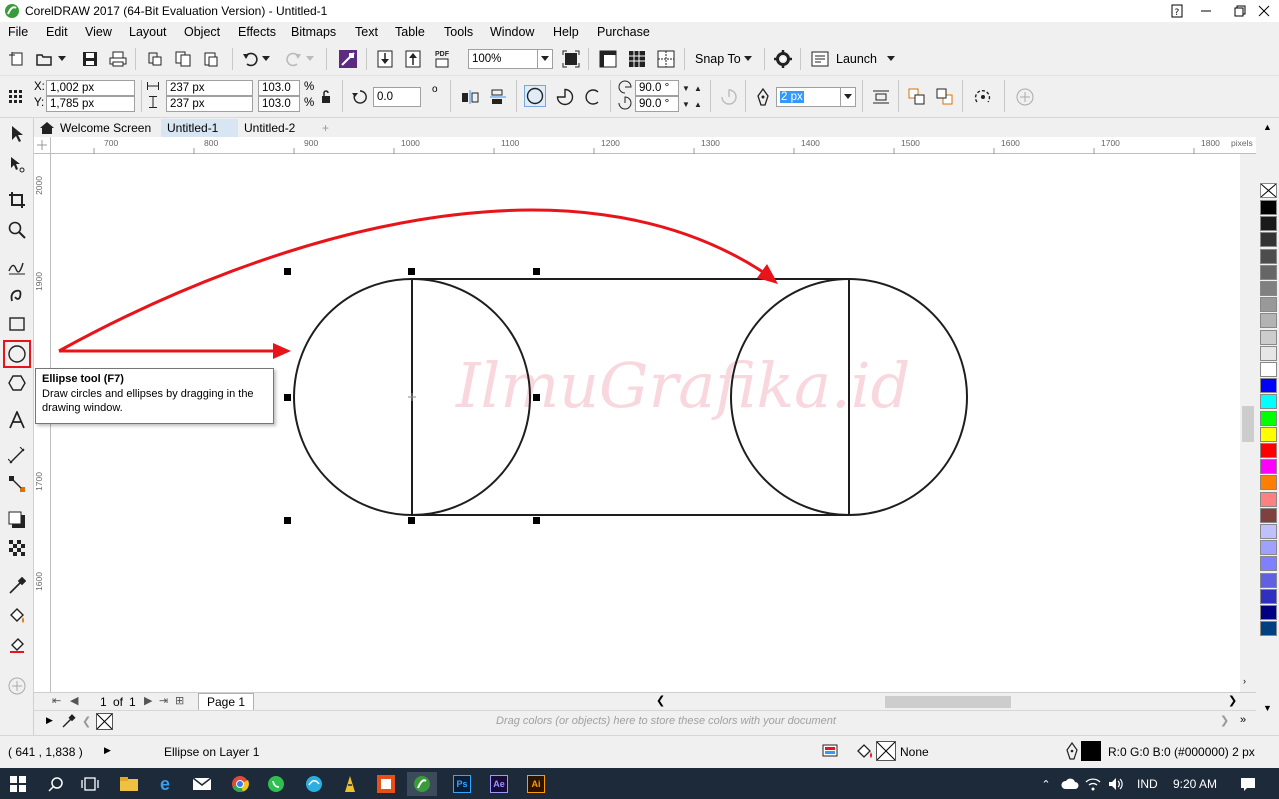 Image resolution: width=1279 pixels, height=799 pixels. I want to click on eyedropper-icon, so click(69, 722).